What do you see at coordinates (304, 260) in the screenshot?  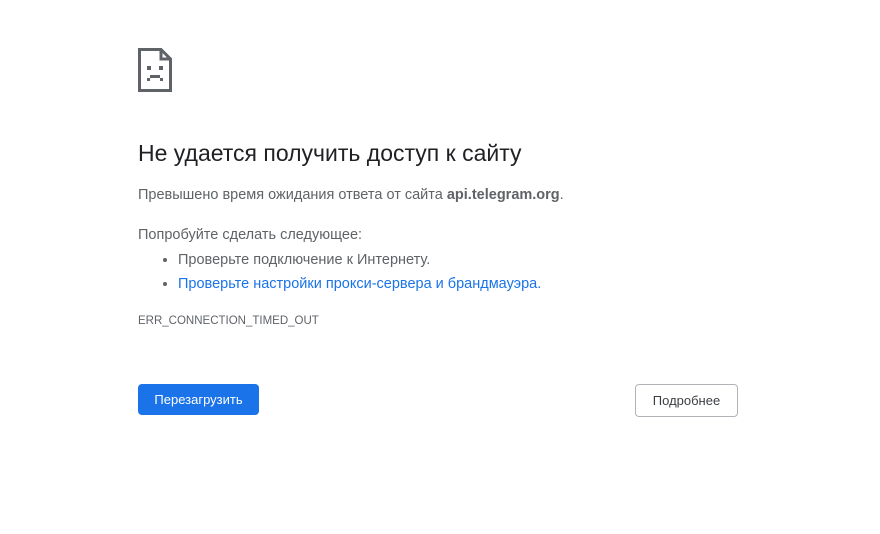 I see `suggestion-text: Проверьте подключение к Интернету.` at bounding box center [304, 260].